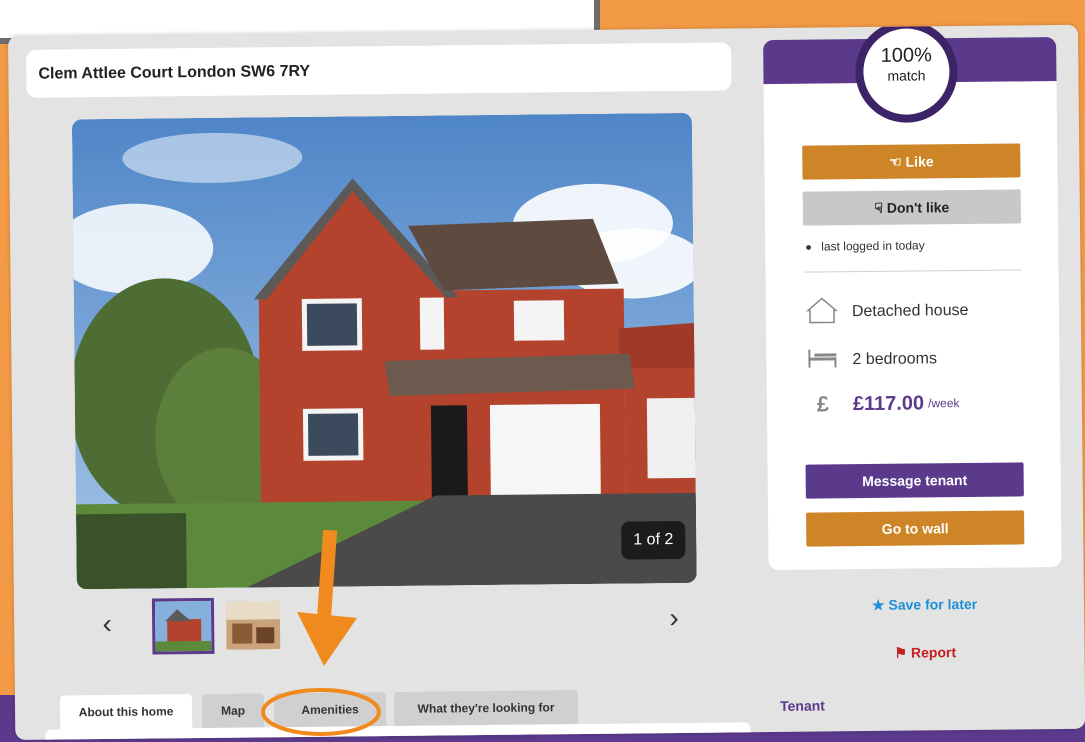 The height and width of the screenshot is (742, 1085). I want to click on bed-icon, so click(822, 360).